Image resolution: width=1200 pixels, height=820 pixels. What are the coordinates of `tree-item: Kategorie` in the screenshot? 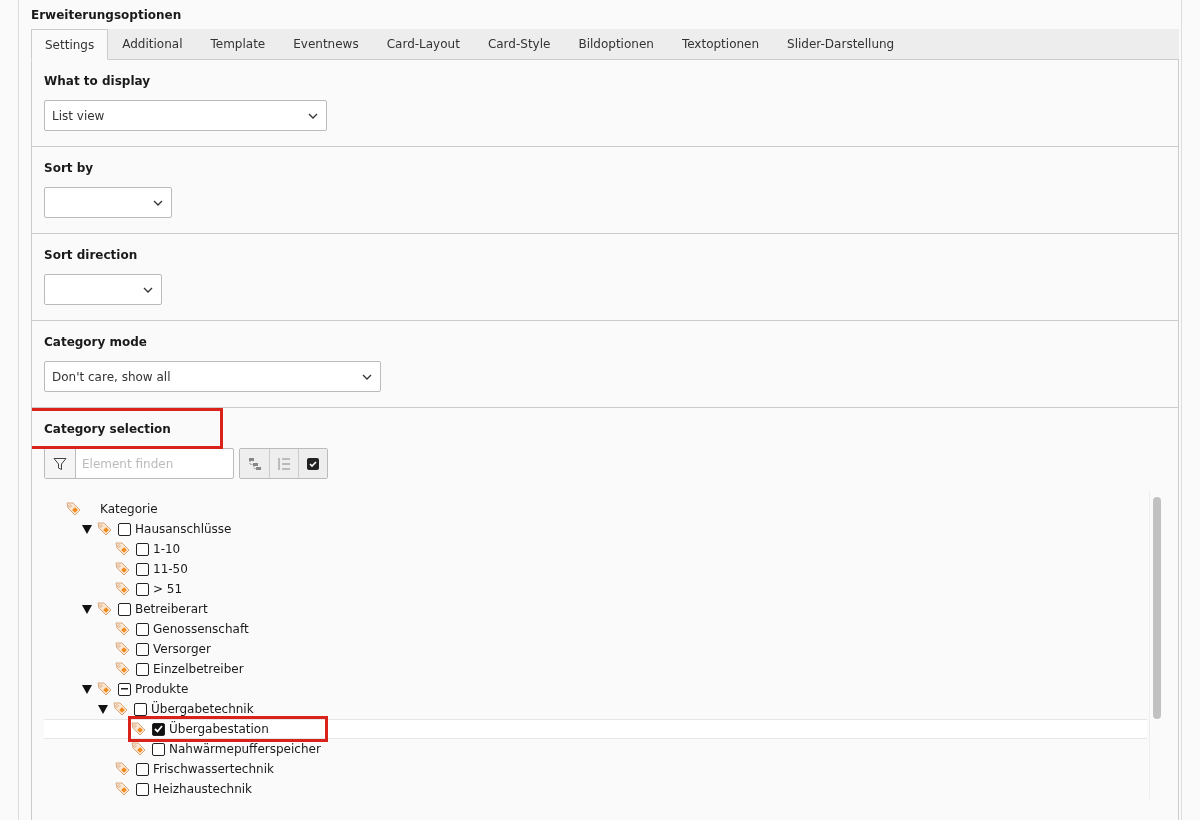 It's located at (129, 509).